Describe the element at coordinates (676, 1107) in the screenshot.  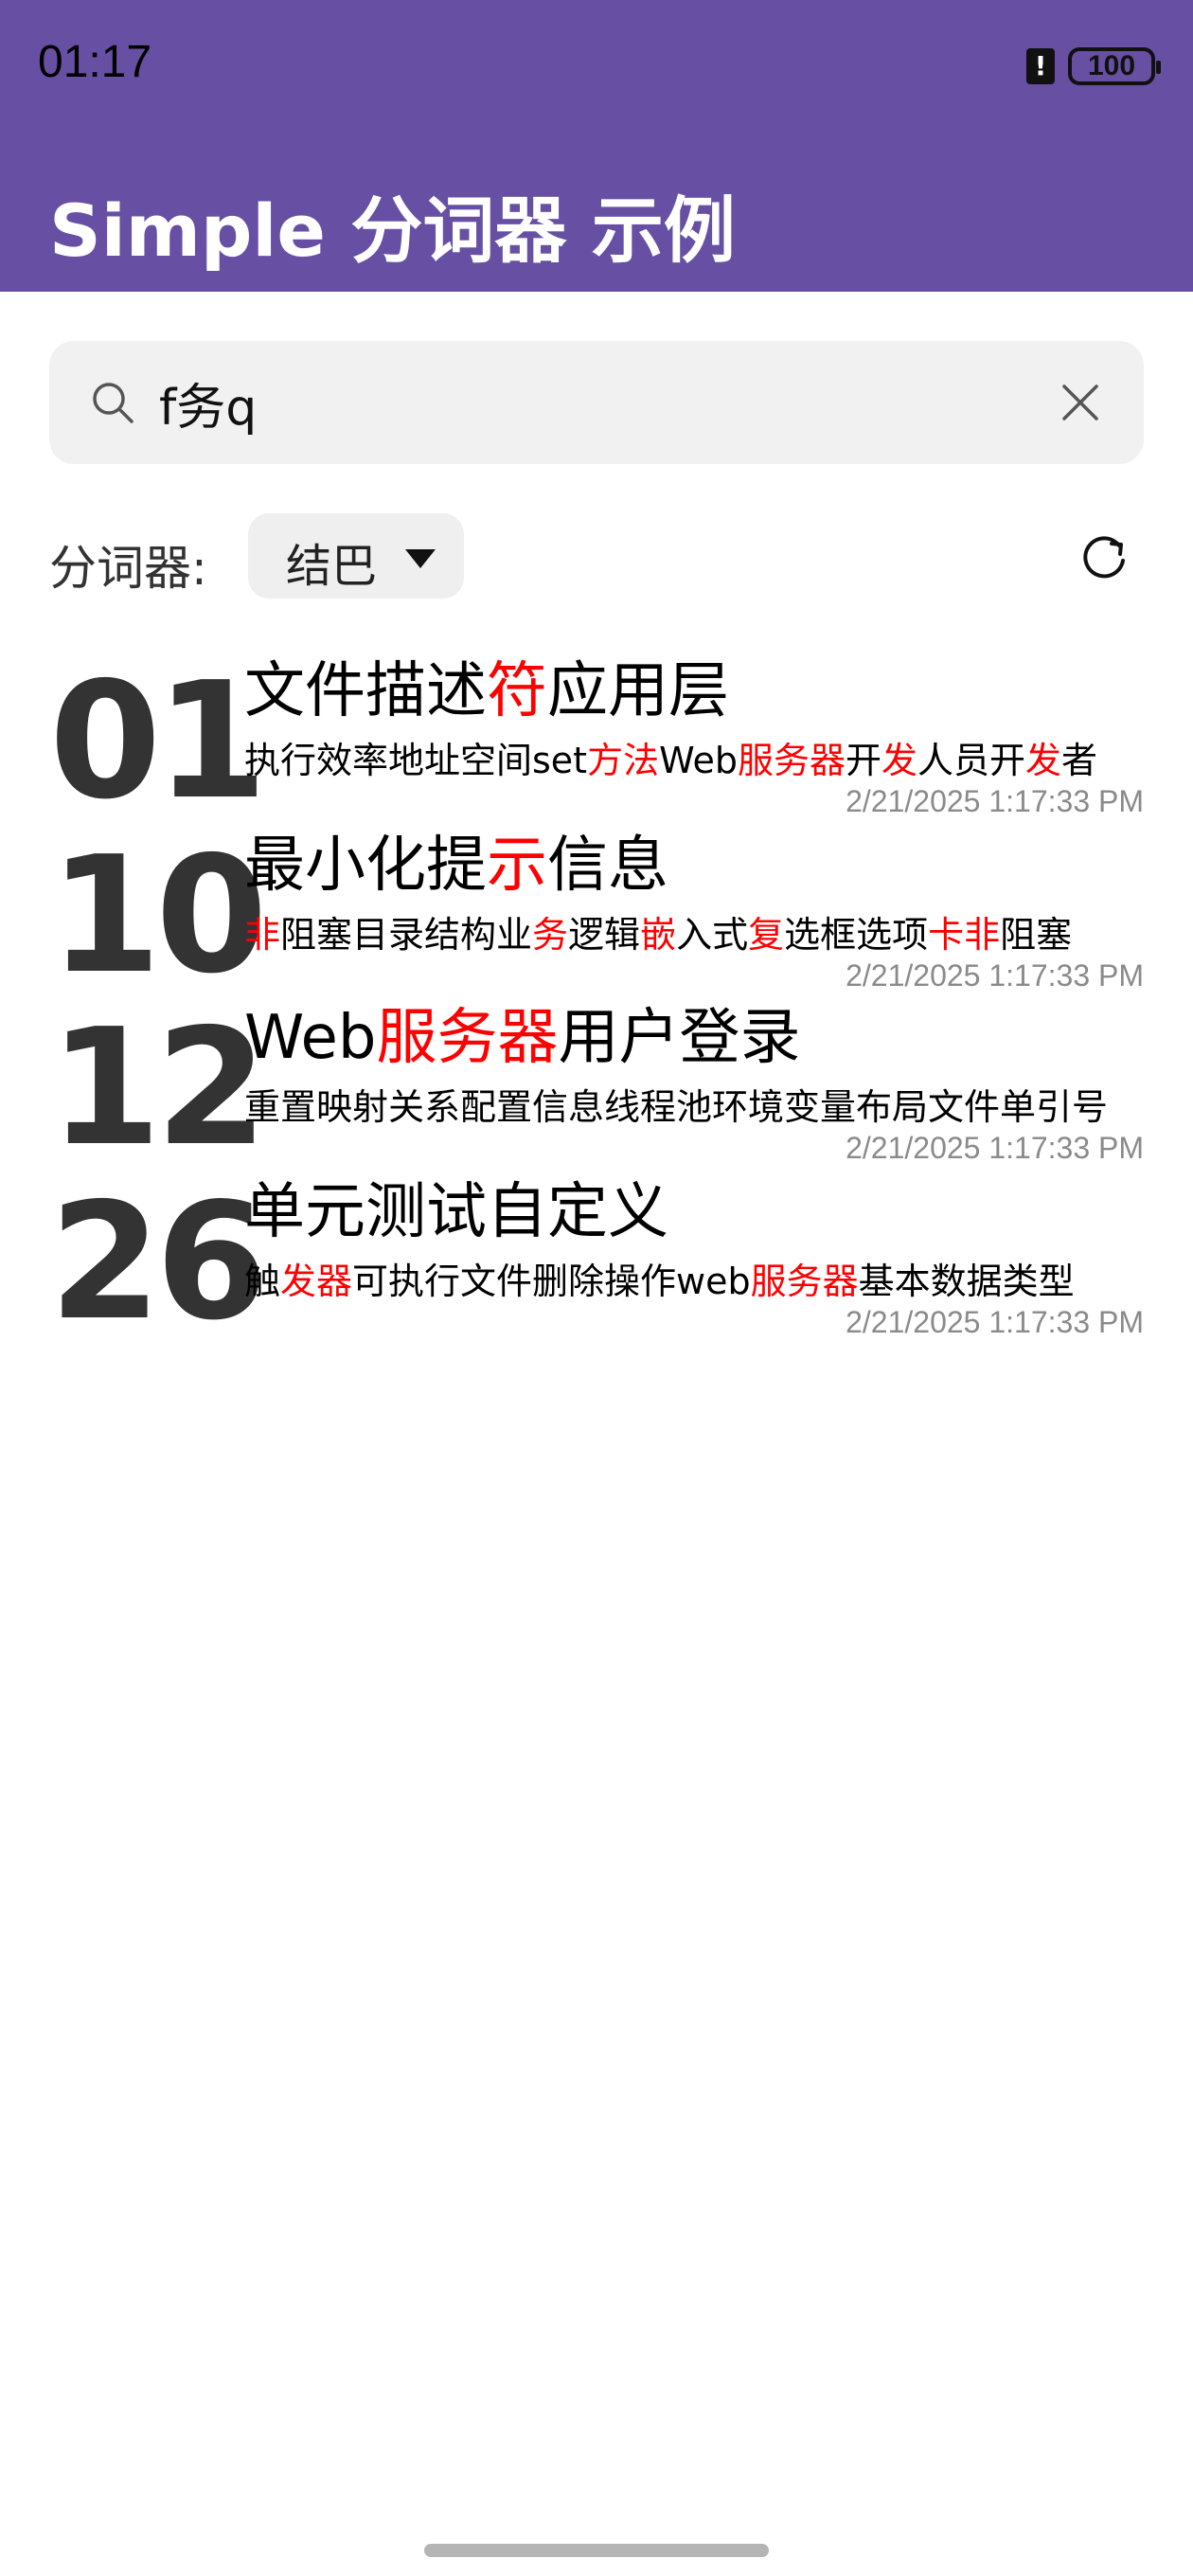
I see `snippet-text: 重置映射关系配置信息线程池环境变量布局文件单引号` at that location.